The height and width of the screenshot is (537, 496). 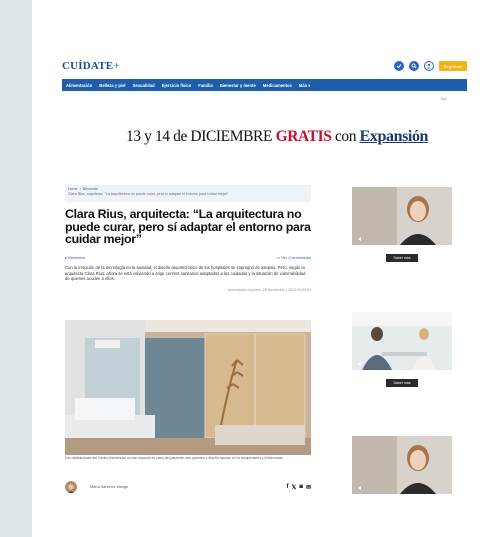 What do you see at coordinates (238, 85) in the screenshot?
I see `nav-item-bienestar: Bienestar y mente` at bounding box center [238, 85].